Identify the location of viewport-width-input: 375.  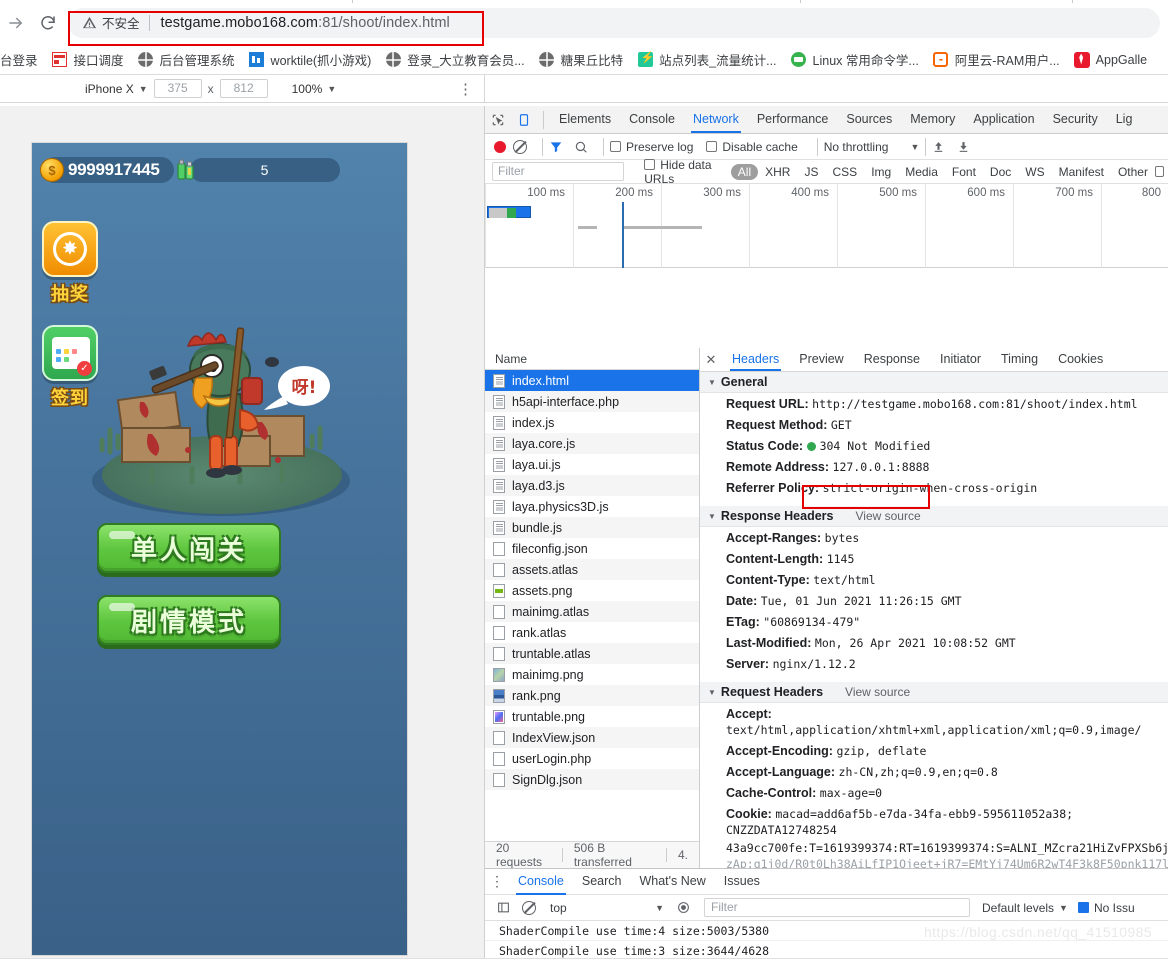
(177, 88).